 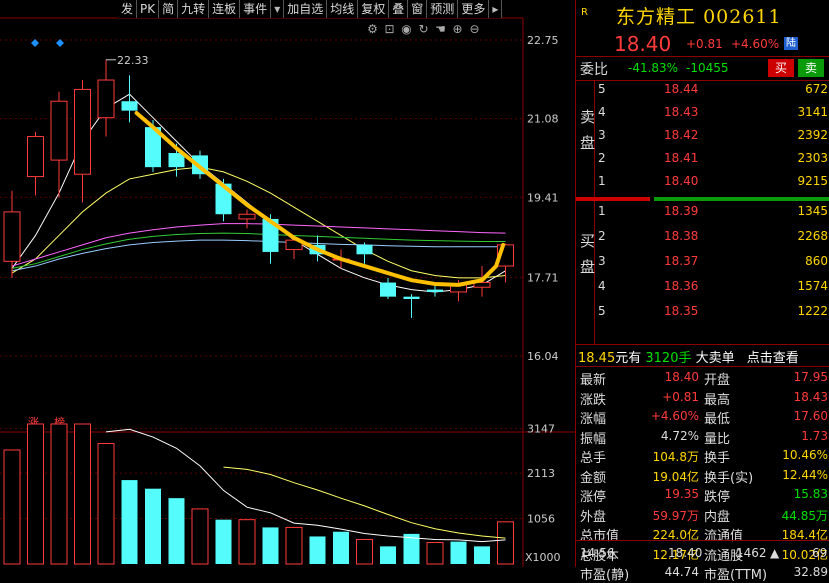 What do you see at coordinates (717, 419) in the screenshot?
I see `stat-label: 最低` at bounding box center [717, 419].